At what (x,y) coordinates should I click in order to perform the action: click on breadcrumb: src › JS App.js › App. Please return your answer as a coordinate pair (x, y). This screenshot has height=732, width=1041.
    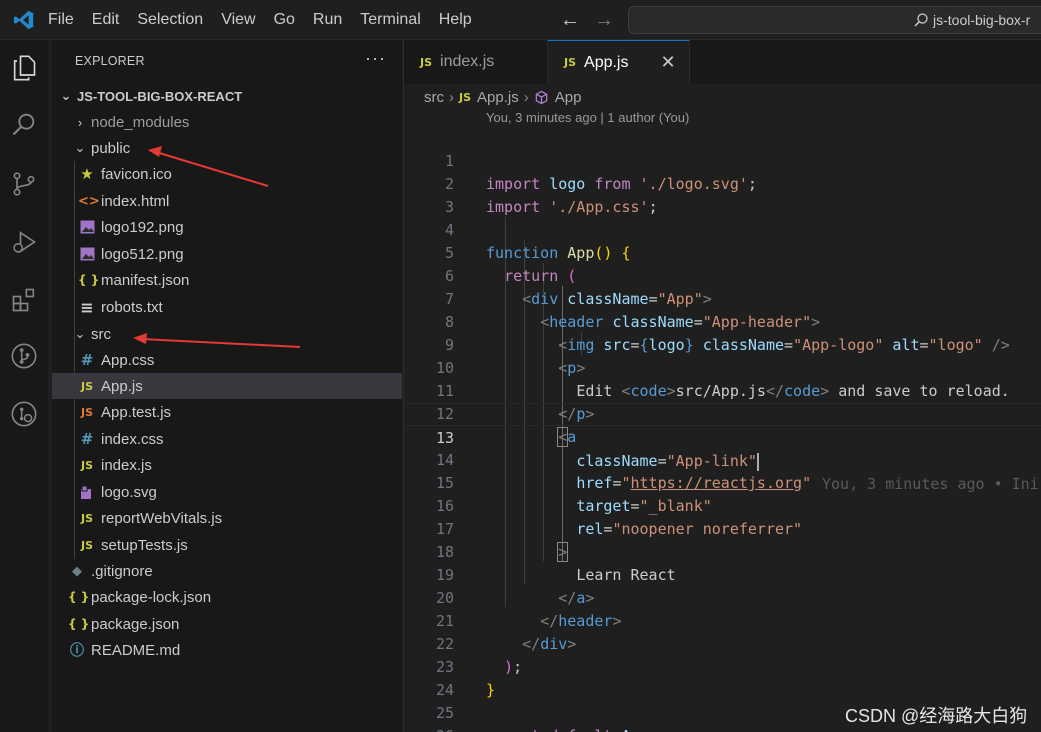
    Looking at the image, I should click on (502, 97).